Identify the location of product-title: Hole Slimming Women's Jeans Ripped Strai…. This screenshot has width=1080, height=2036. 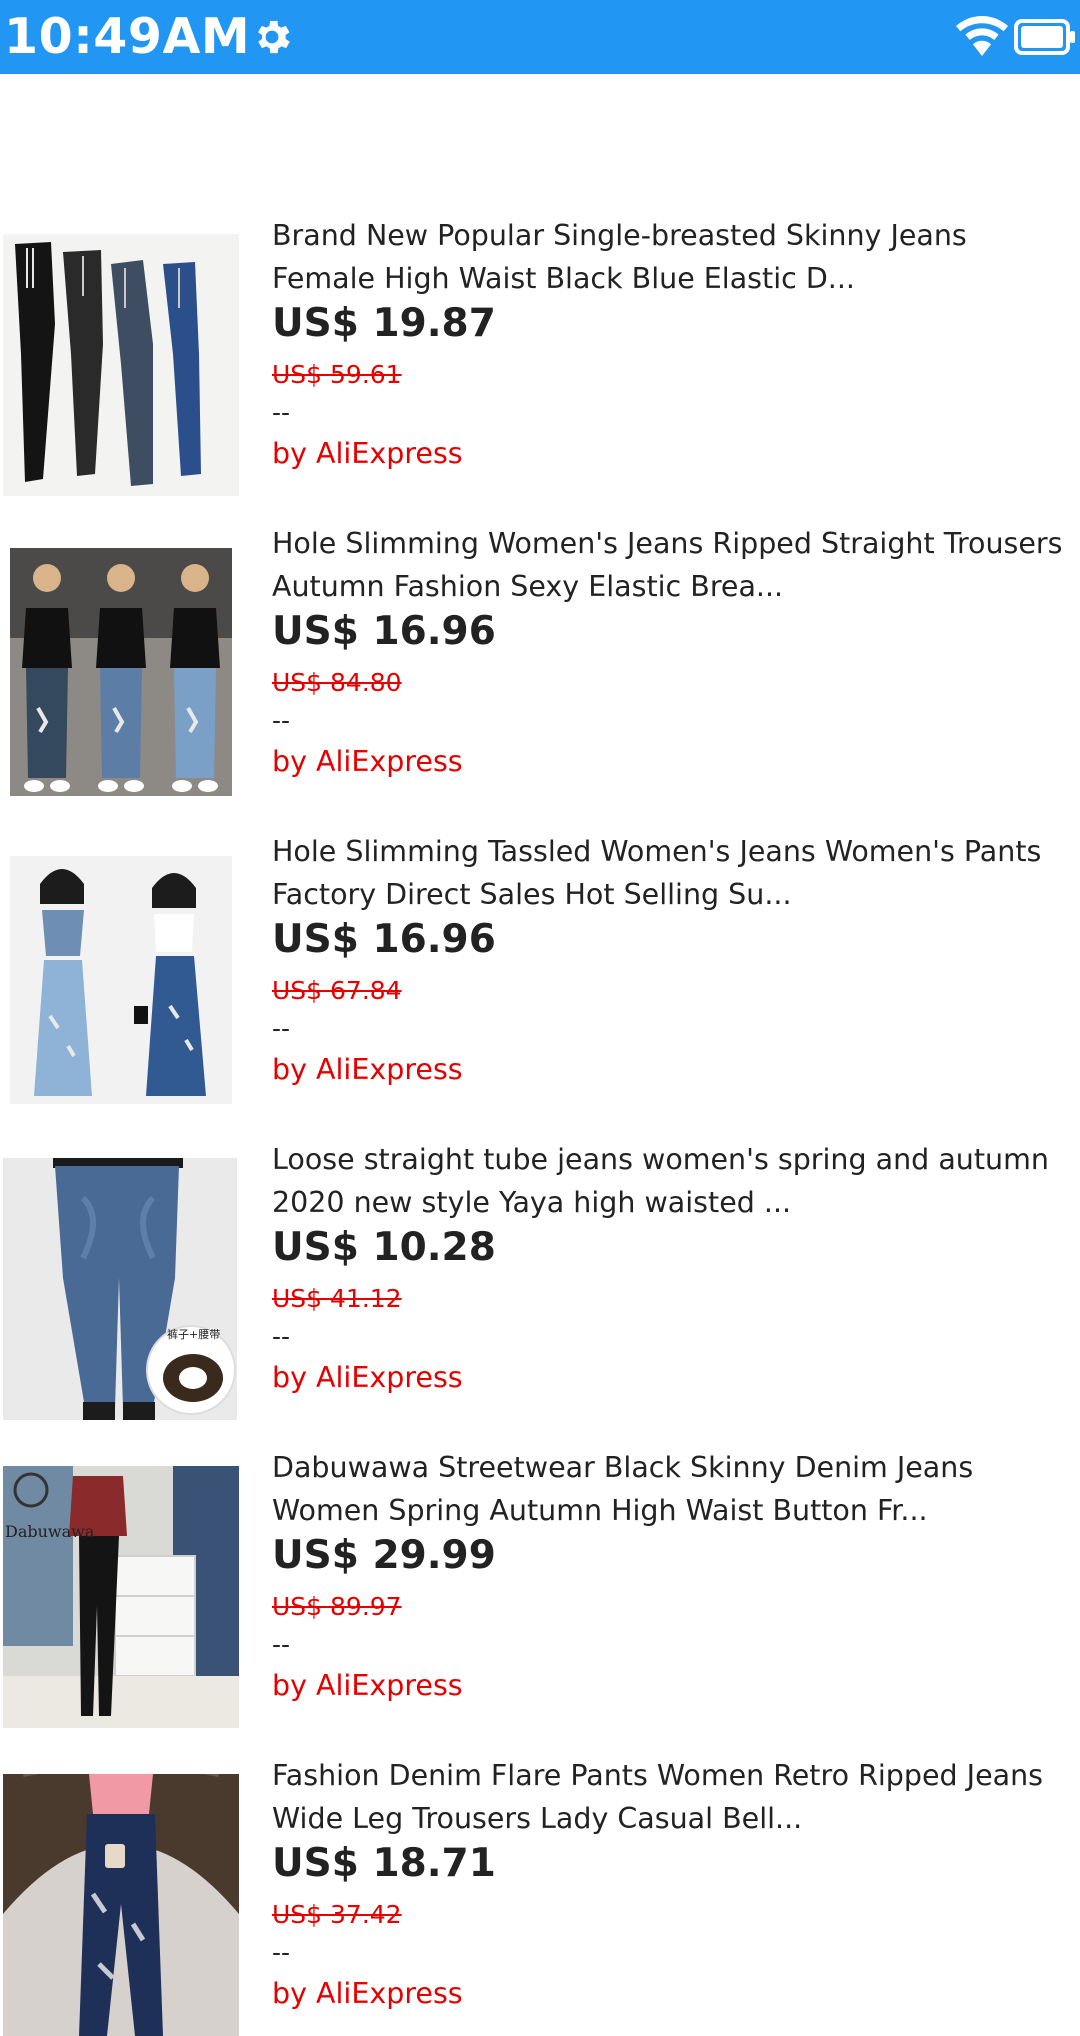
(667, 565).